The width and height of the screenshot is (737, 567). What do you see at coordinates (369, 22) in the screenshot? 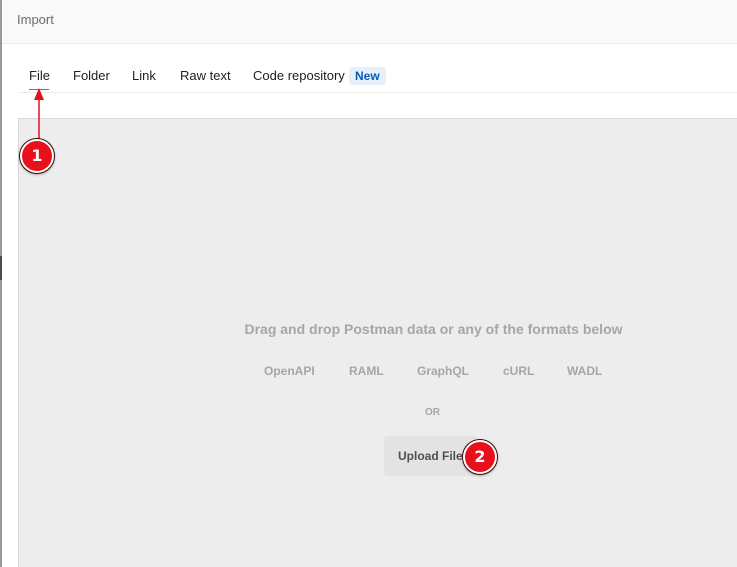
I see `dialog-header: Import` at bounding box center [369, 22].